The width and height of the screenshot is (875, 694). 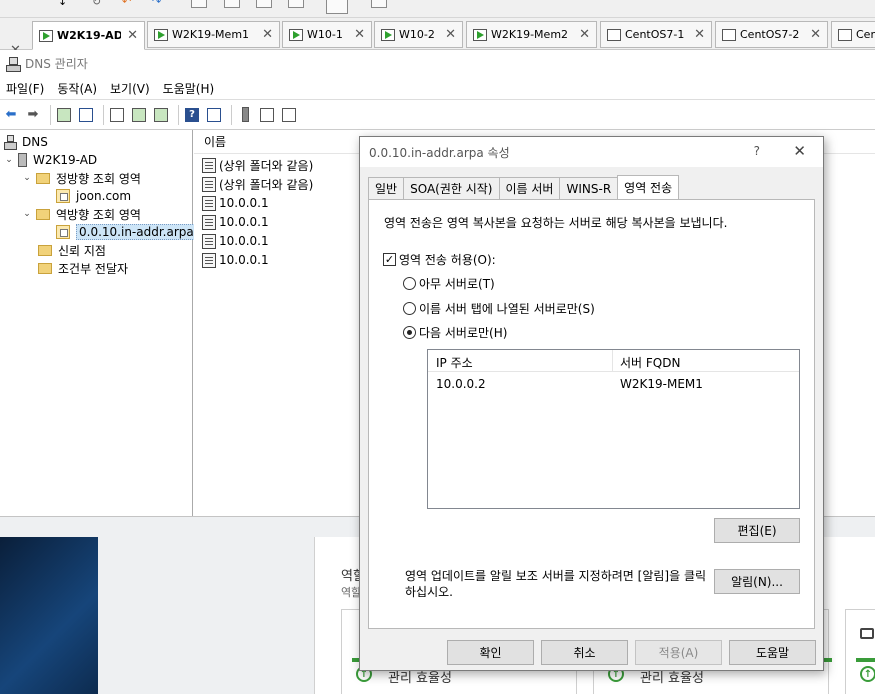 What do you see at coordinates (853, 34) in the screenshot?
I see `vm-tab-cent: Cent` at bounding box center [853, 34].